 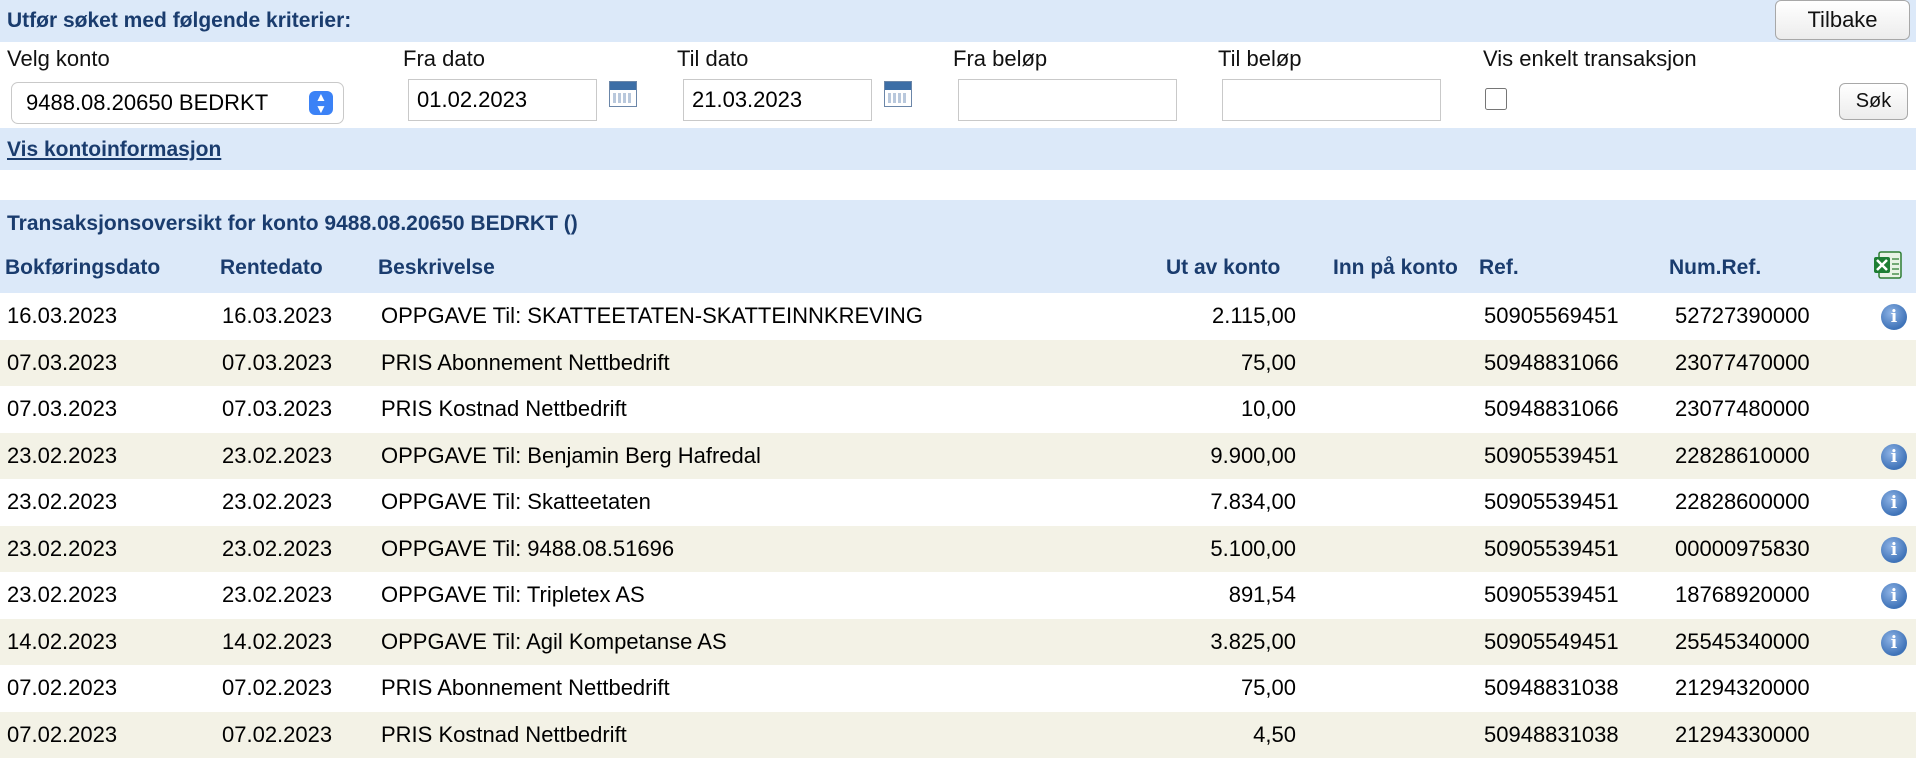 I want to click on cell-out: 7.834,00, so click(x=1253, y=501).